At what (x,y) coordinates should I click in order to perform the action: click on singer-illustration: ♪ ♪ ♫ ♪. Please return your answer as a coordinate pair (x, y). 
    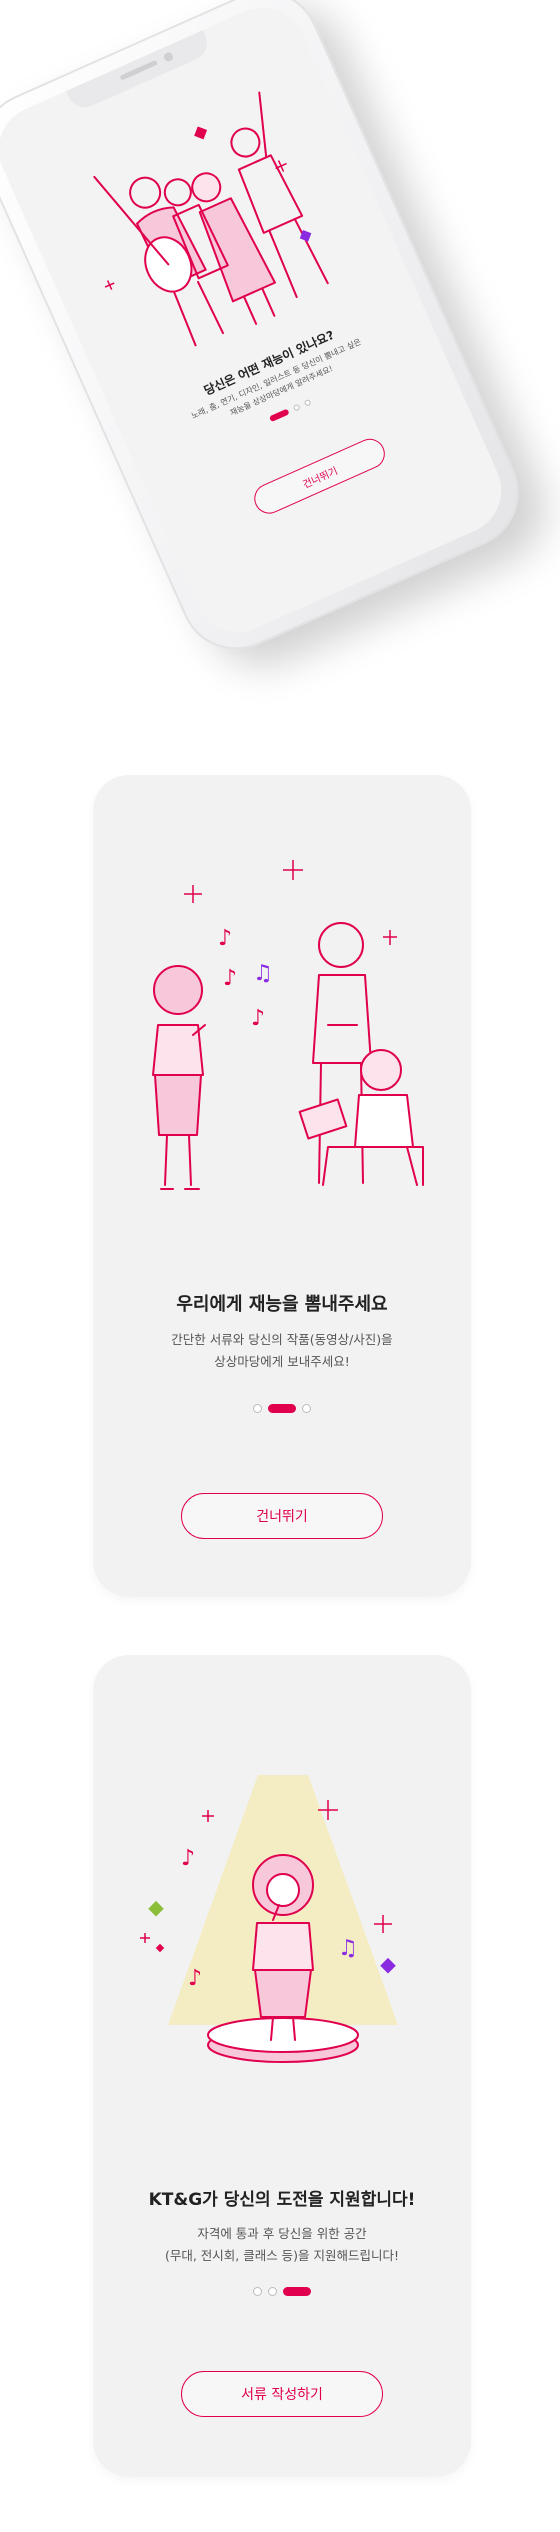
    Looking at the image, I should click on (288, 1025).